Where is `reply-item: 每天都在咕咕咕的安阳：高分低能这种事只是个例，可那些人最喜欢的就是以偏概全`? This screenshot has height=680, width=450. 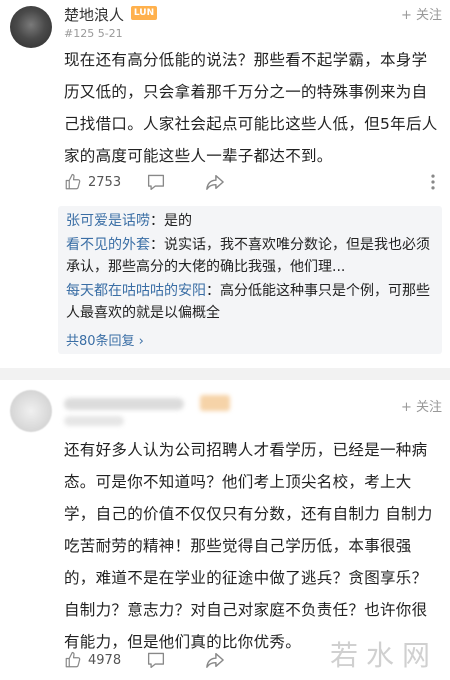 reply-item: 每天都在咕咕咕的安阳：高分低能这种事只是个例，可那些人最喜欢的就是以偏概全 is located at coordinates (250, 302).